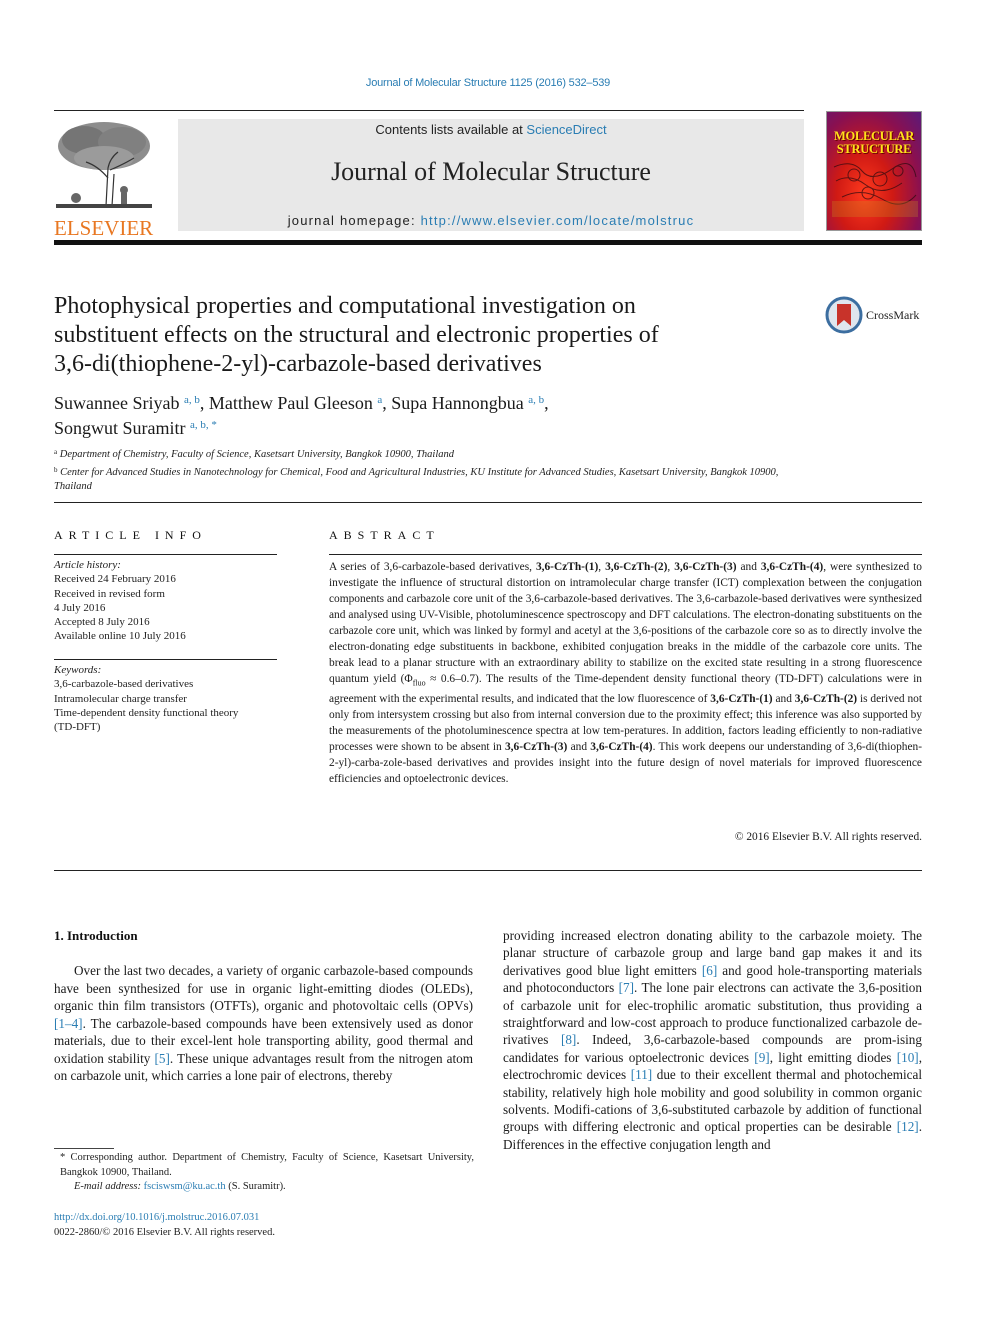 The image size is (992, 1323). What do you see at coordinates (419, 683) in the screenshot?
I see `subscript: fluo` at bounding box center [419, 683].